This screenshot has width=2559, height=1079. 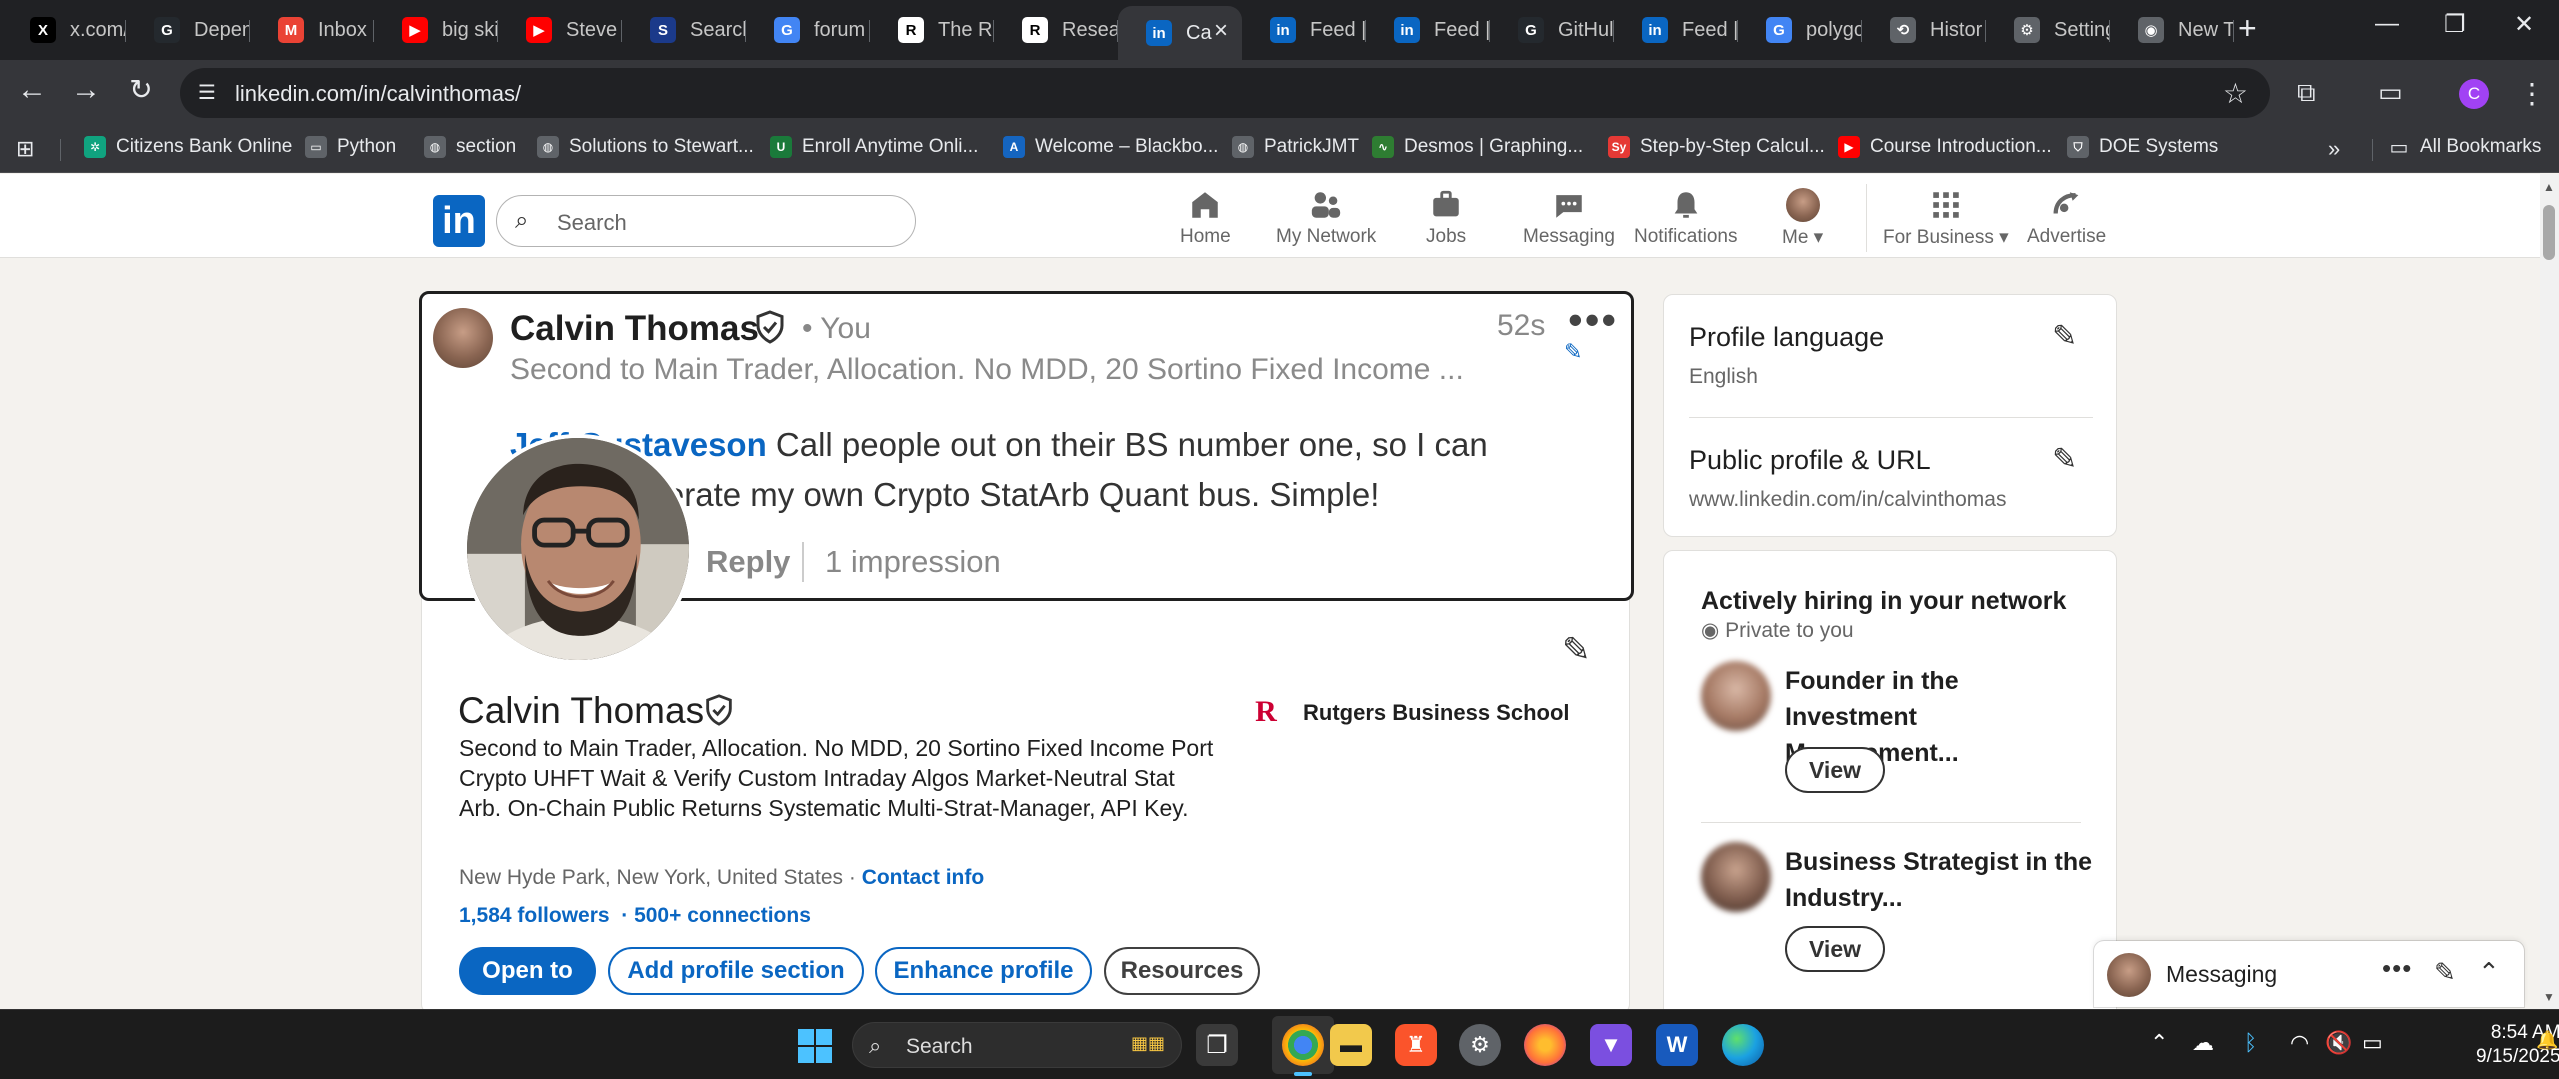 I want to click on nav-my-network: My Network, so click(x=1326, y=218).